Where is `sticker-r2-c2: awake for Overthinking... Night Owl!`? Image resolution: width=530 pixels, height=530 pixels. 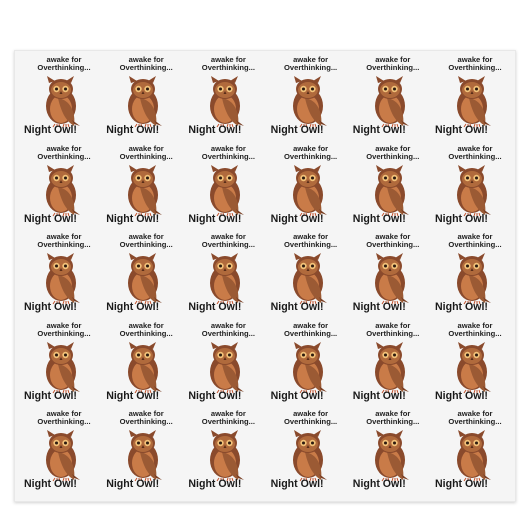
sticker-r2-c2: awake for Overthinking... Night Owl! is located at coordinates (146, 187).